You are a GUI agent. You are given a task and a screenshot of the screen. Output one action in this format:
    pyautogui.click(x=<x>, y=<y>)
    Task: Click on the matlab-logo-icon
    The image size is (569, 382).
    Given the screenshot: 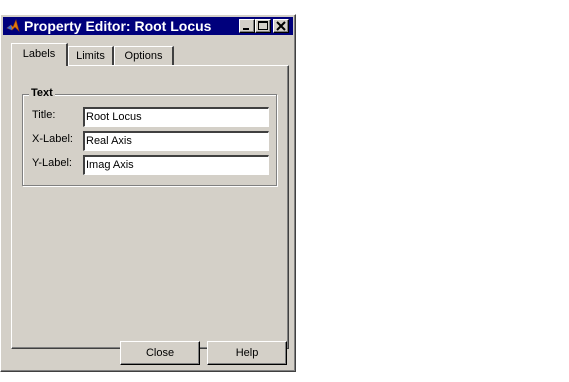 What is the action you would take?
    pyautogui.click(x=13, y=26)
    